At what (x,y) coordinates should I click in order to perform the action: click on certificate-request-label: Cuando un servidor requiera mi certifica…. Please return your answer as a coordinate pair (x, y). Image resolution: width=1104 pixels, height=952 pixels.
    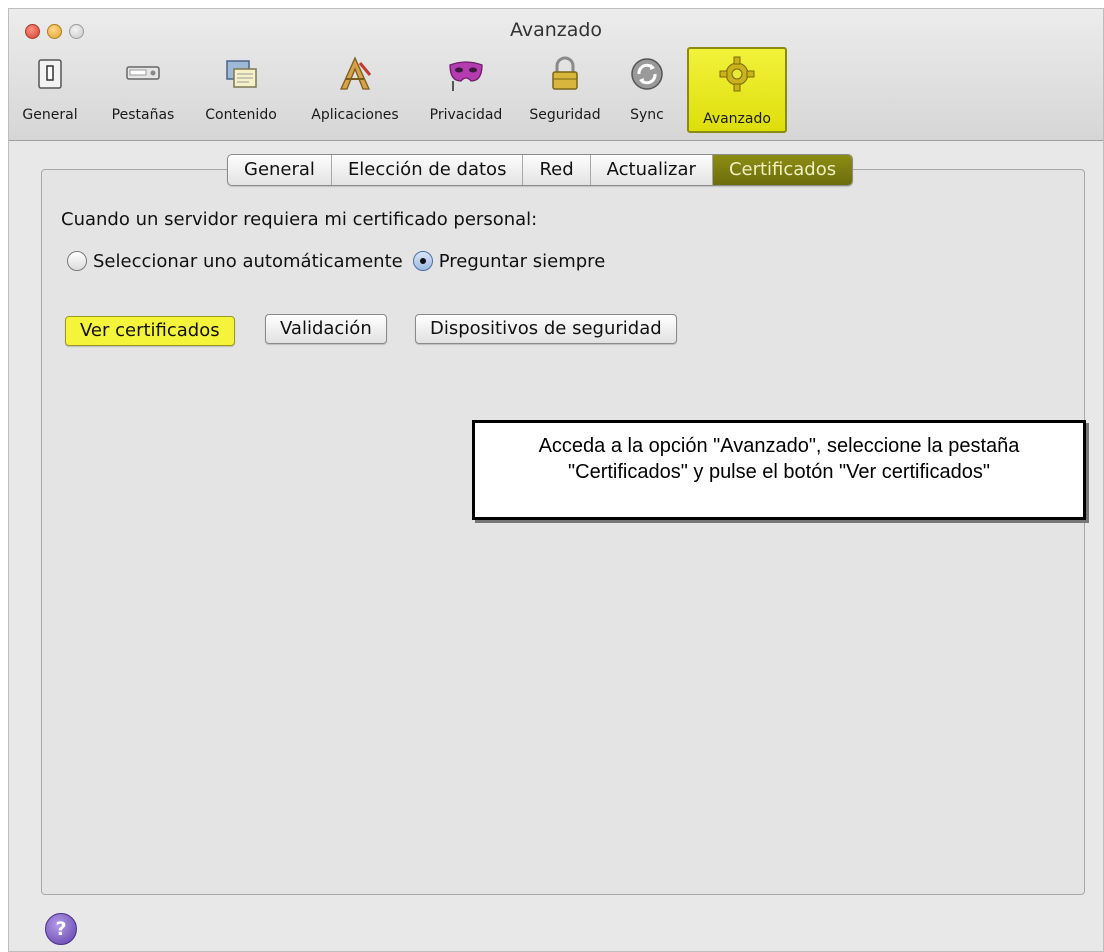
    Looking at the image, I should click on (299, 219).